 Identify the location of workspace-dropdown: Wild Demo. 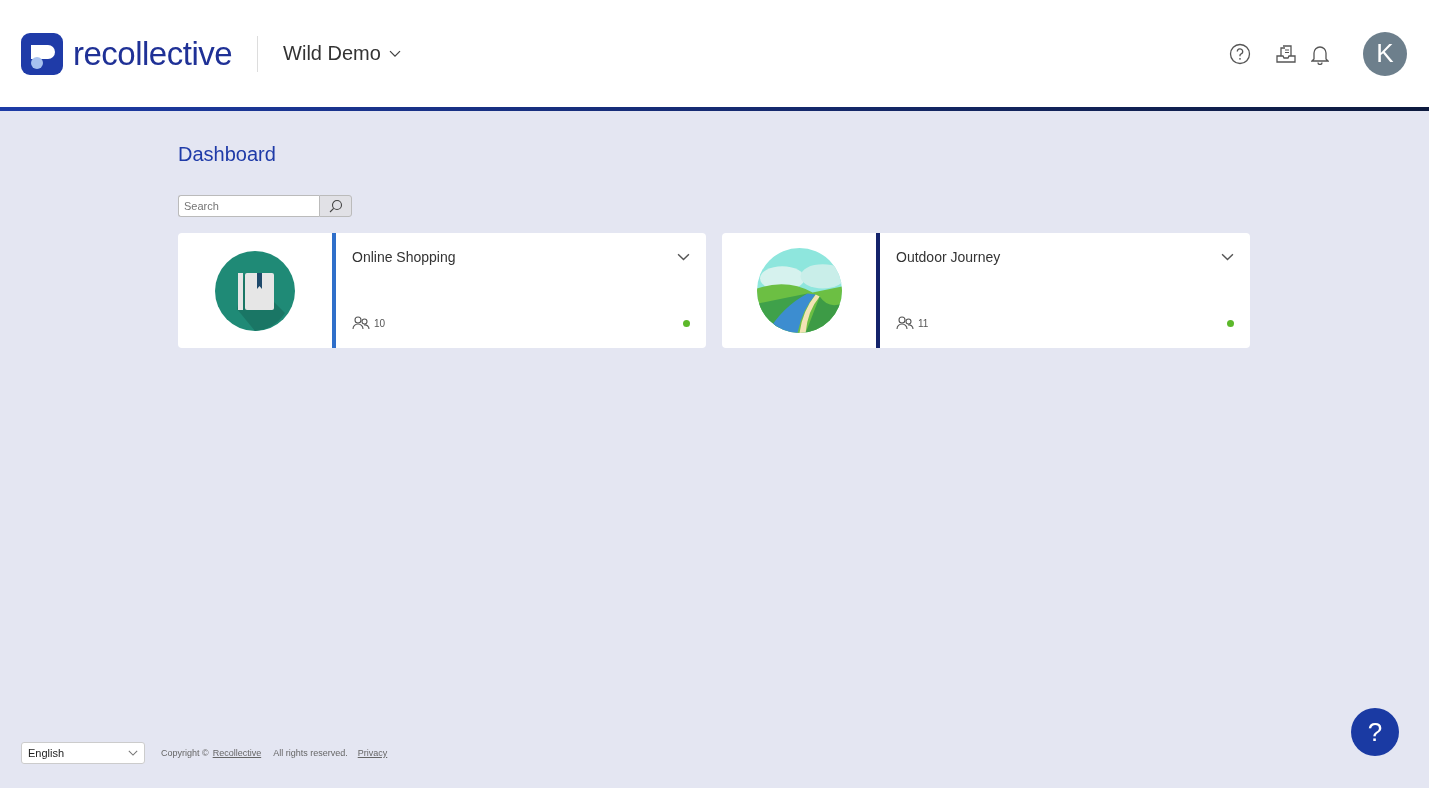
(342, 53).